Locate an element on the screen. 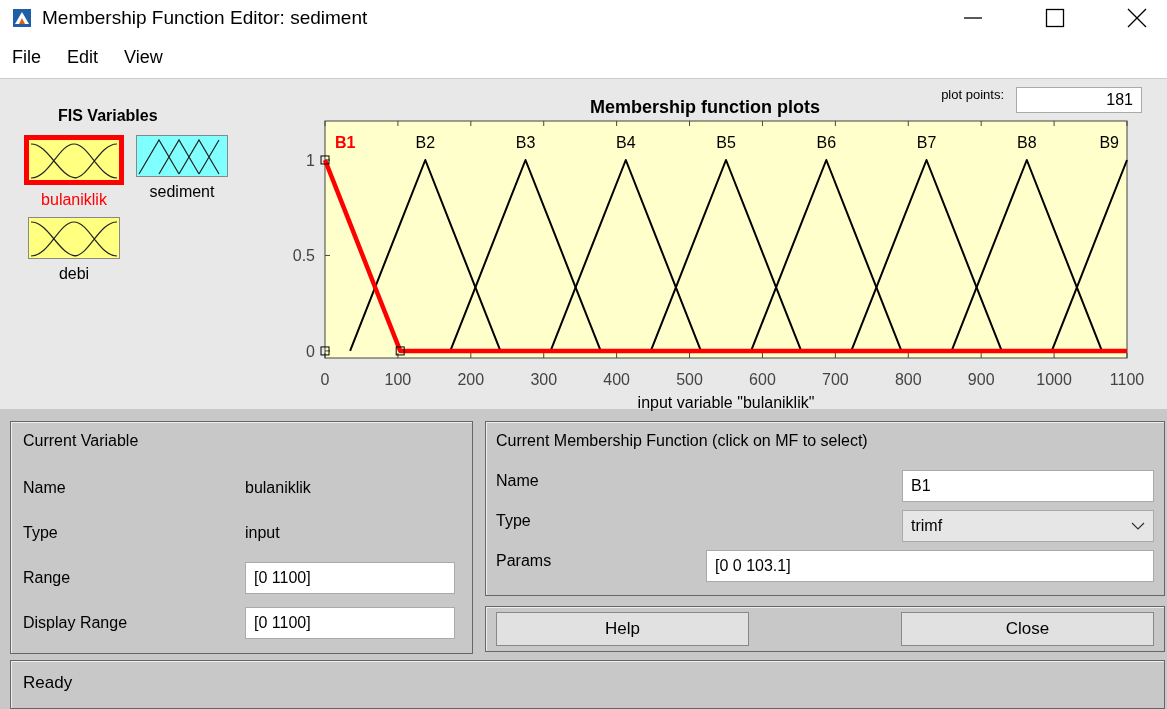 The height and width of the screenshot is (709, 1167). curve-label: B8 is located at coordinates (1026, 142).